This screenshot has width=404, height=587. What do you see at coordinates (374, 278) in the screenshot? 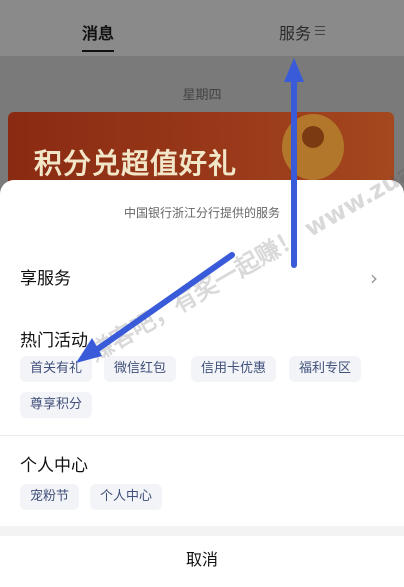
I see `chevron-right-icon: ›` at bounding box center [374, 278].